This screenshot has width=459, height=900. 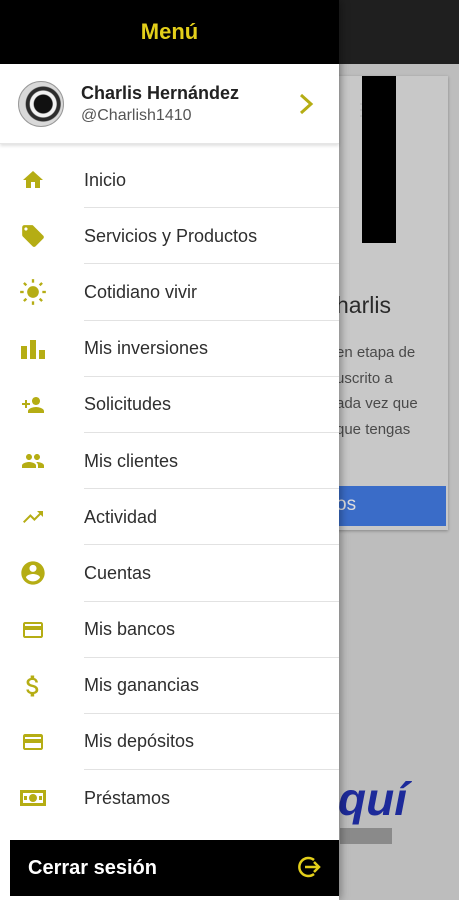 I want to click on profile-text: Charlis Hernández @Charlish1410, so click(x=160, y=104).